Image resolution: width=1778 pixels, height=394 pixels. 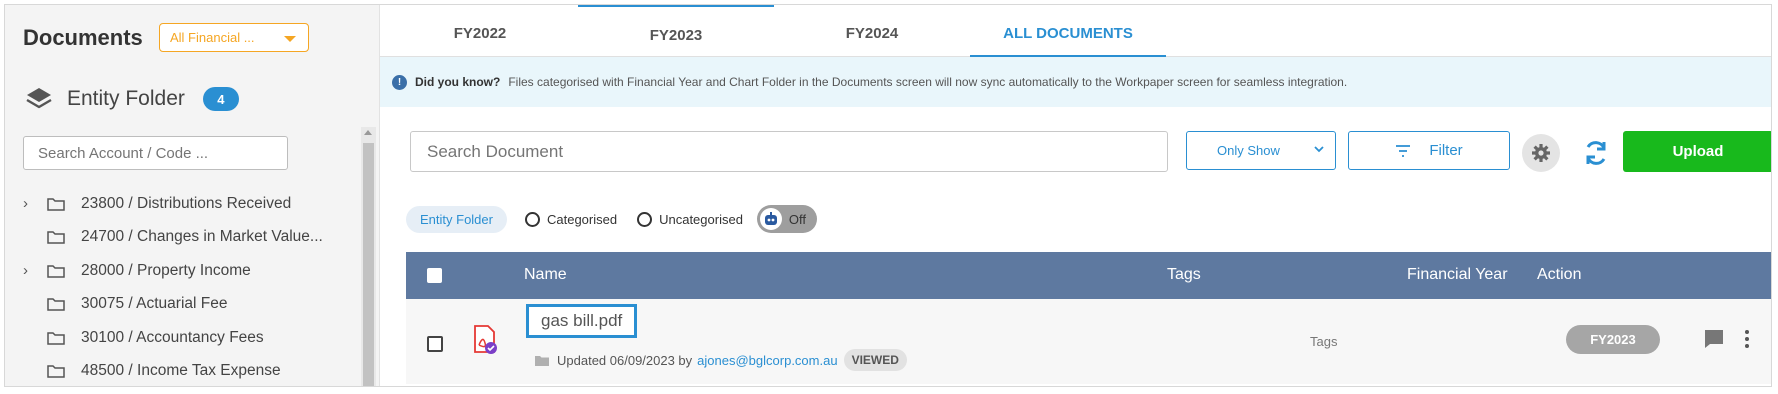 What do you see at coordinates (789, 151) in the screenshot?
I see `document-search-input` at bounding box center [789, 151].